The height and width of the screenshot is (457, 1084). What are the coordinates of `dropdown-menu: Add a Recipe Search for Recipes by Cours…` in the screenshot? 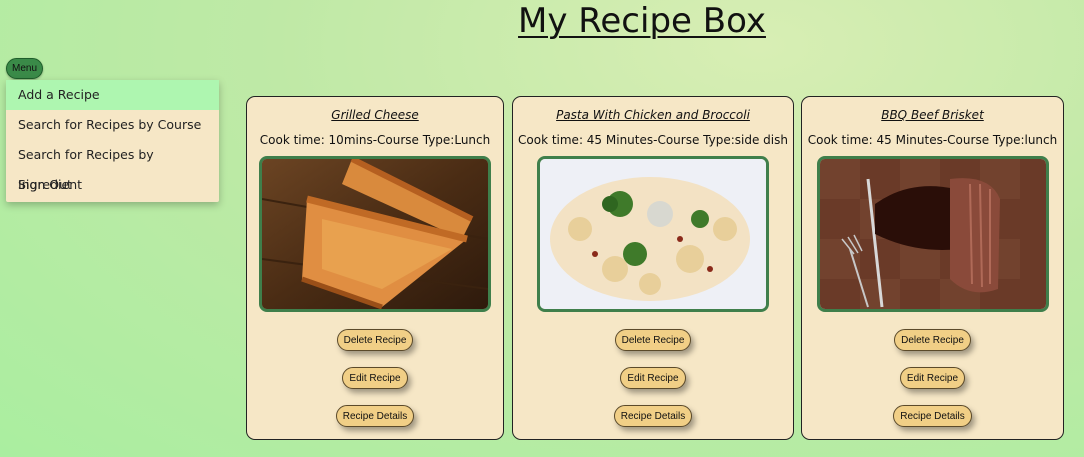 It's located at (112, 141).